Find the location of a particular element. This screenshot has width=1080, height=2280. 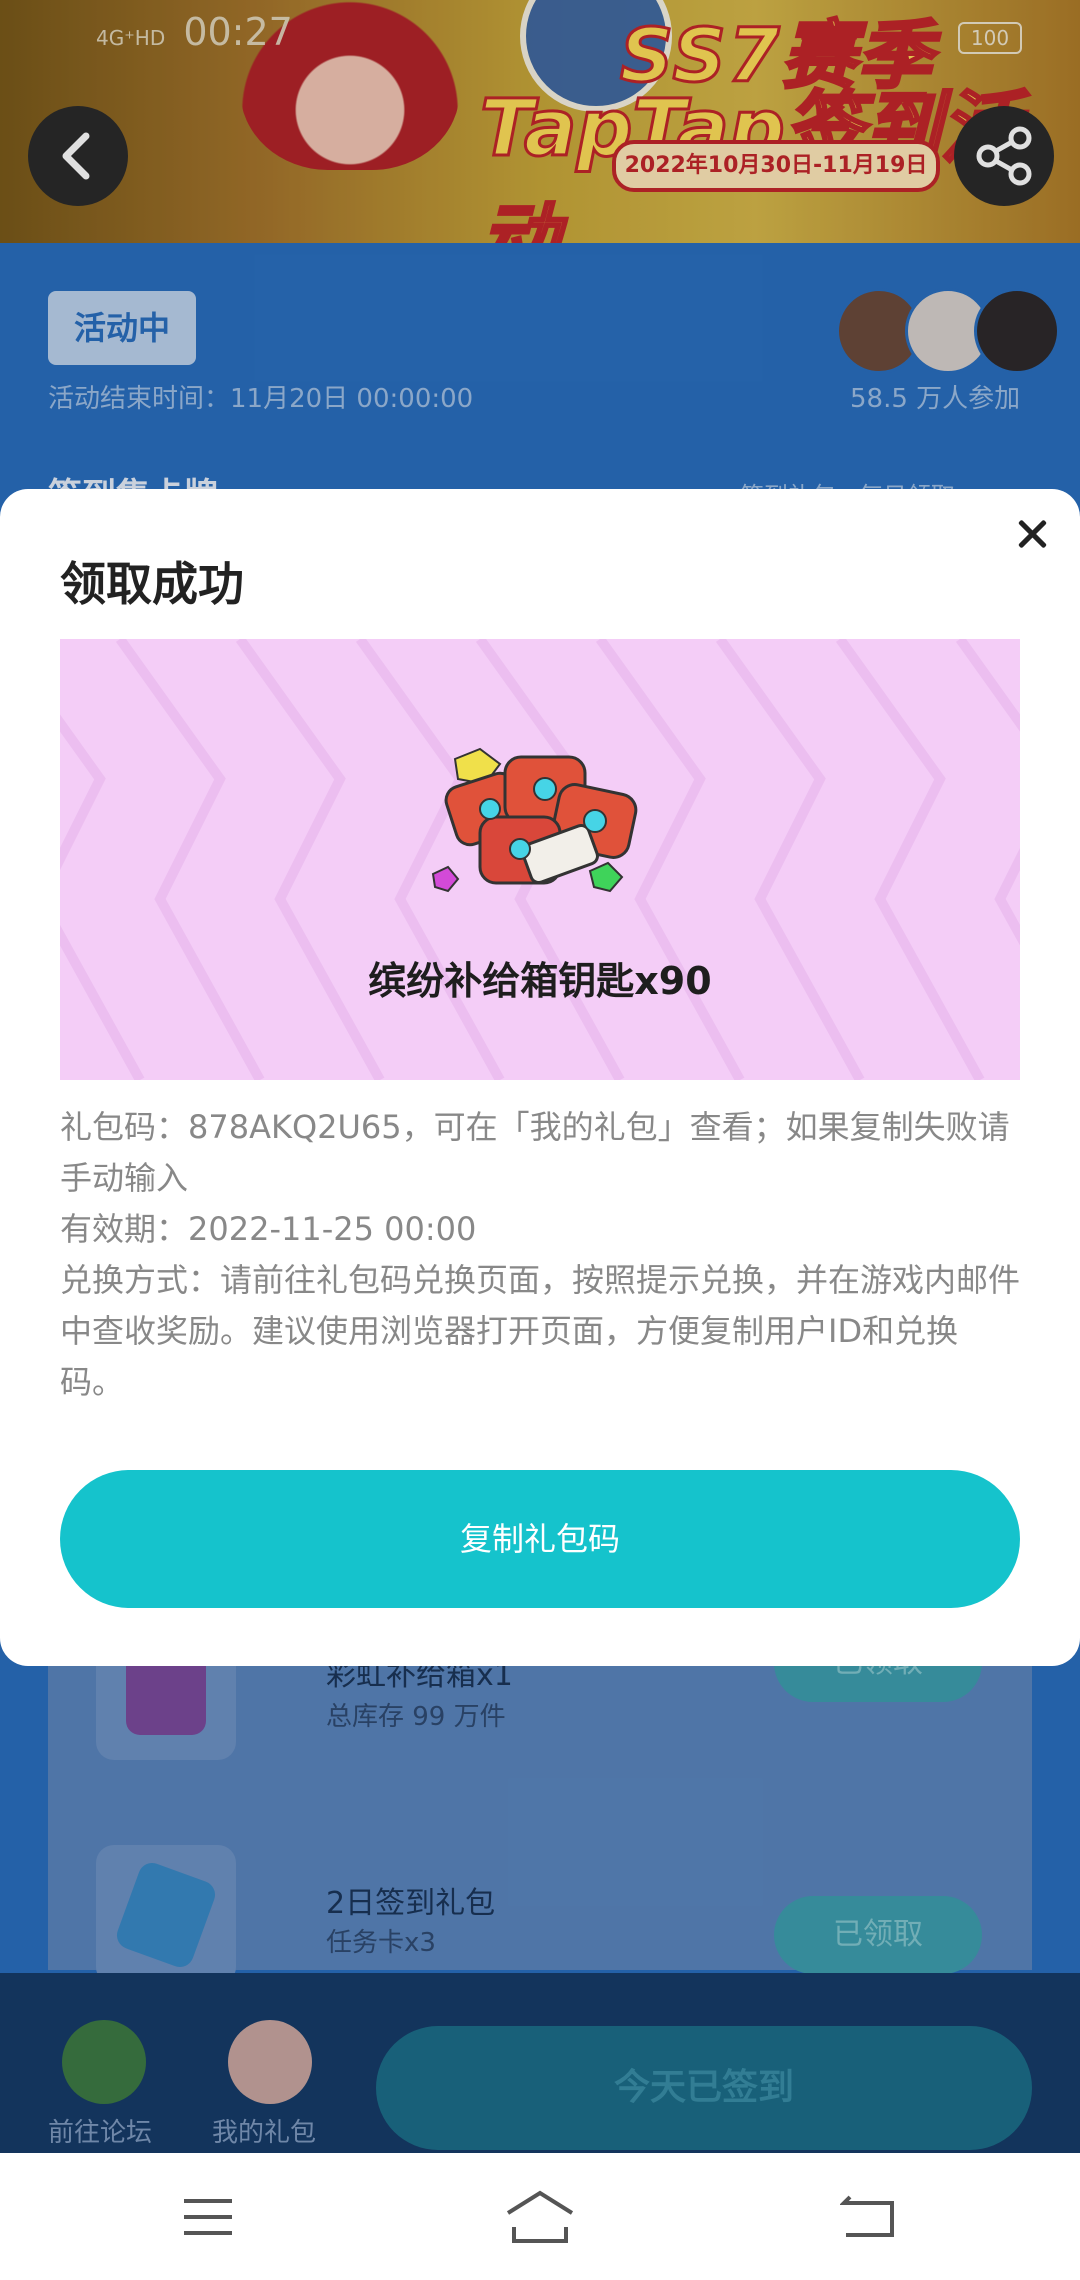

copy-code-button: 复制礼包码 is located at coordinates (540, 1539).